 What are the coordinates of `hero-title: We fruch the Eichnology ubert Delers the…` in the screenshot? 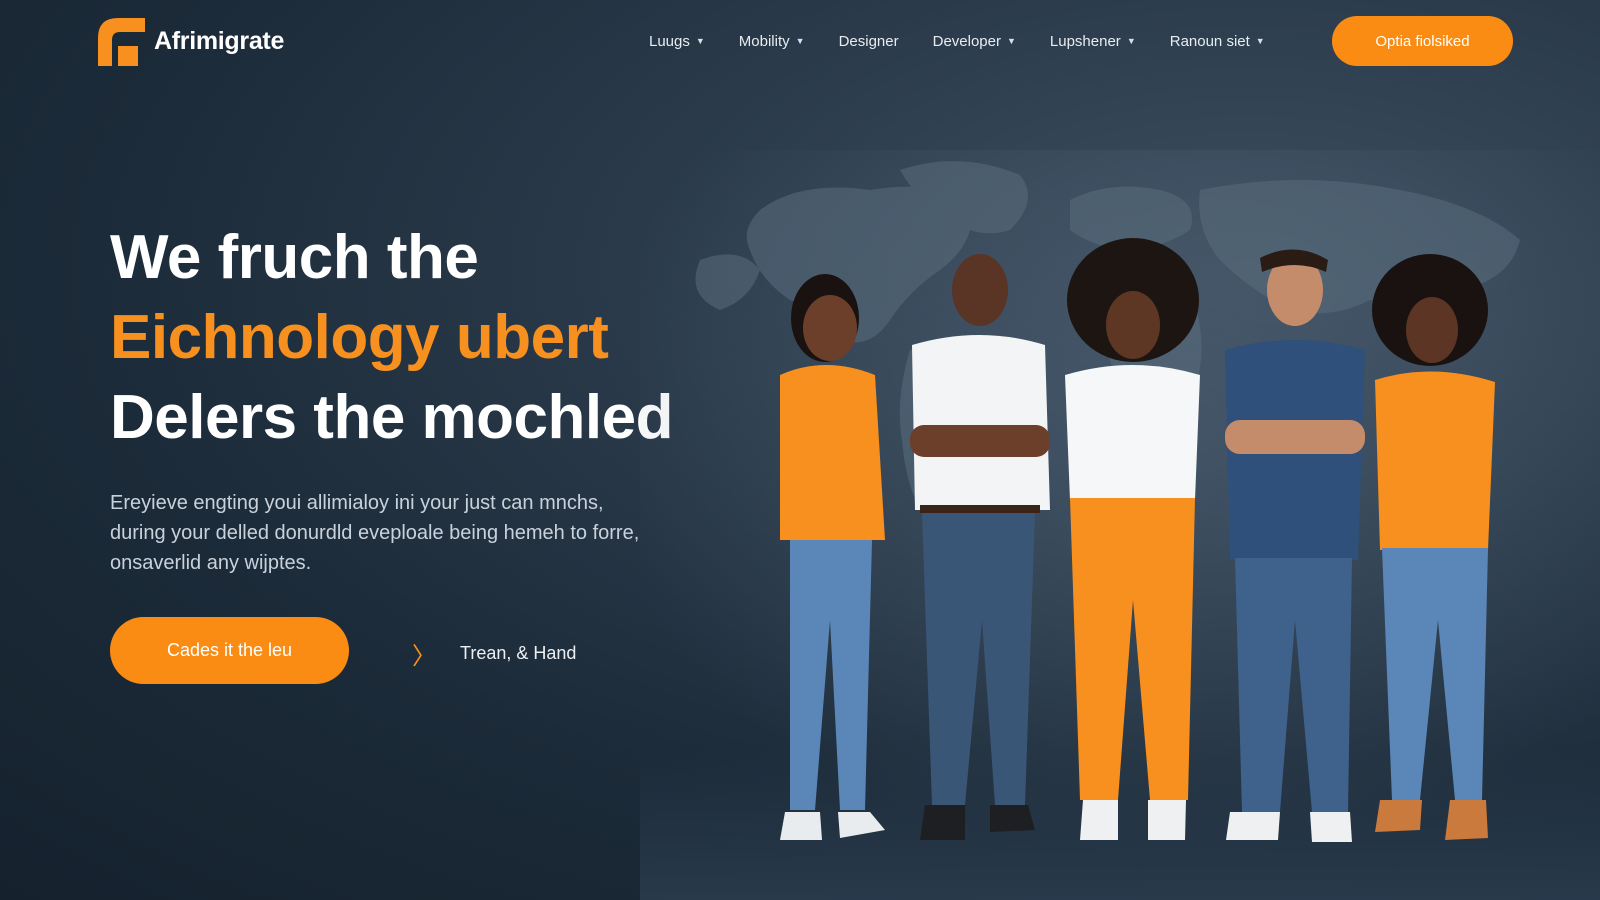 It's located at (391, 338).